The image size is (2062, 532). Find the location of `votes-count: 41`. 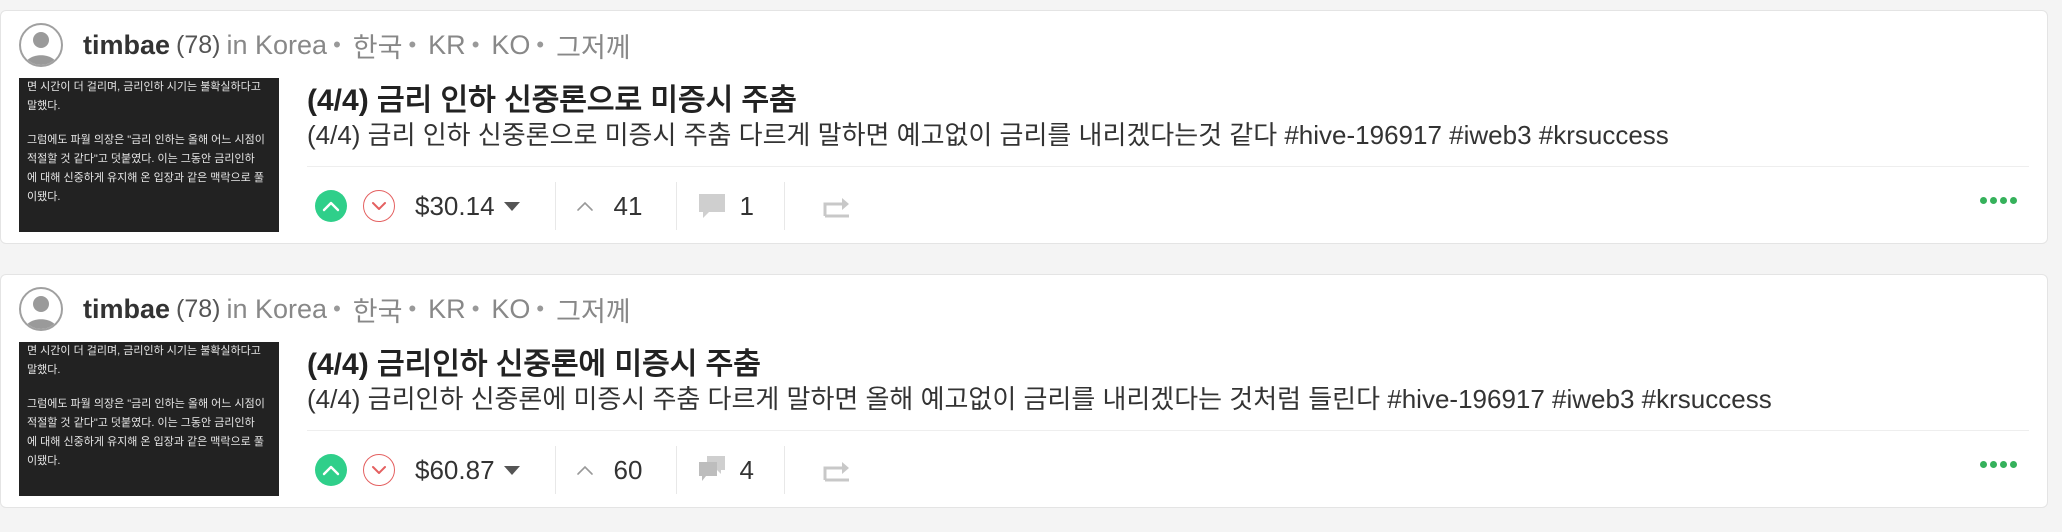

votes-count: 41 is located at coordinates (628, 205).